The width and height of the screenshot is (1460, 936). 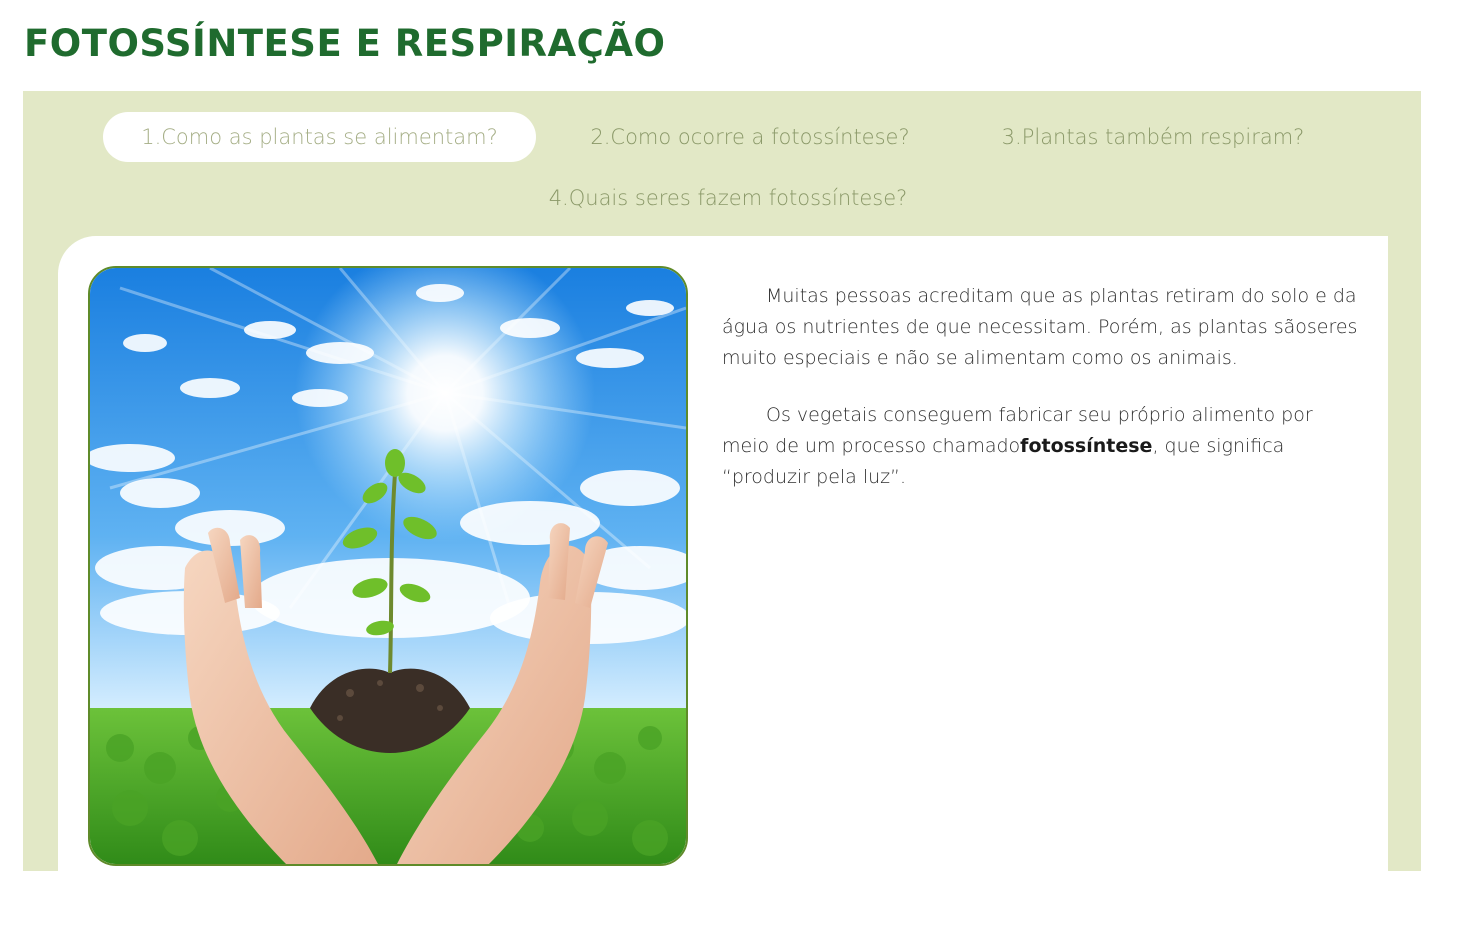 What do you see at coordinates (319, 137) in the screenshot?
I see `tab-how-plants-feed: 1.Como as plantas se alimentam?` at bounding box center [319, 137].